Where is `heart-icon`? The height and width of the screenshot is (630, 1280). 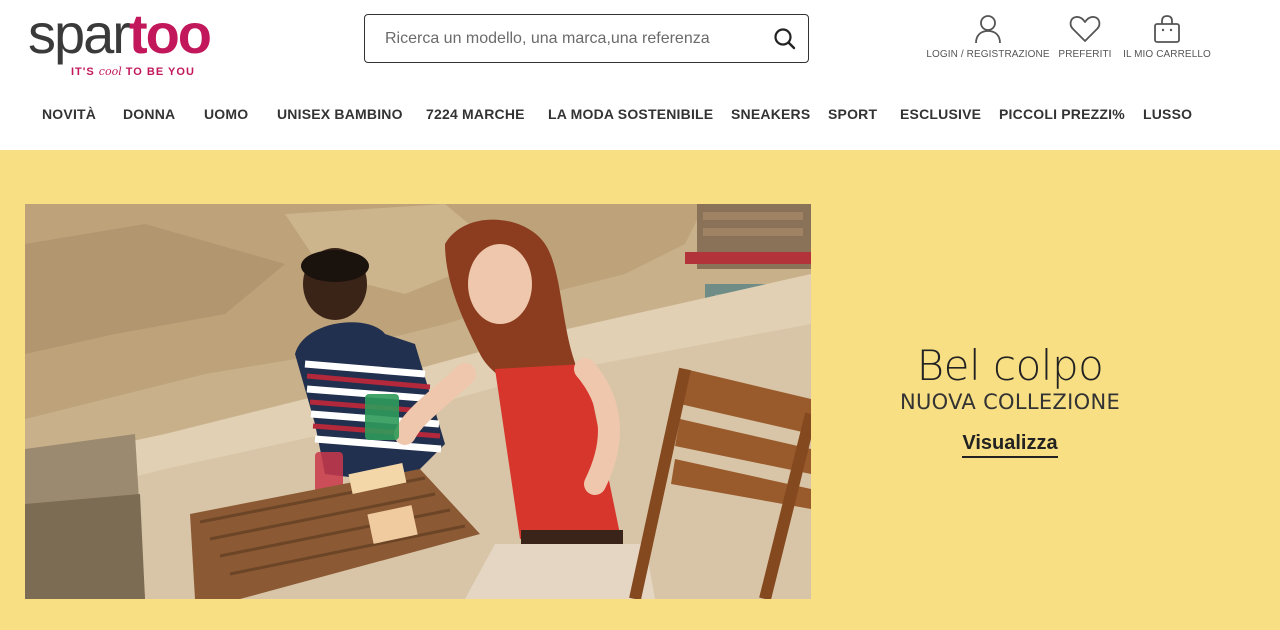
heart-icon is located at coordinates (1085, 29).